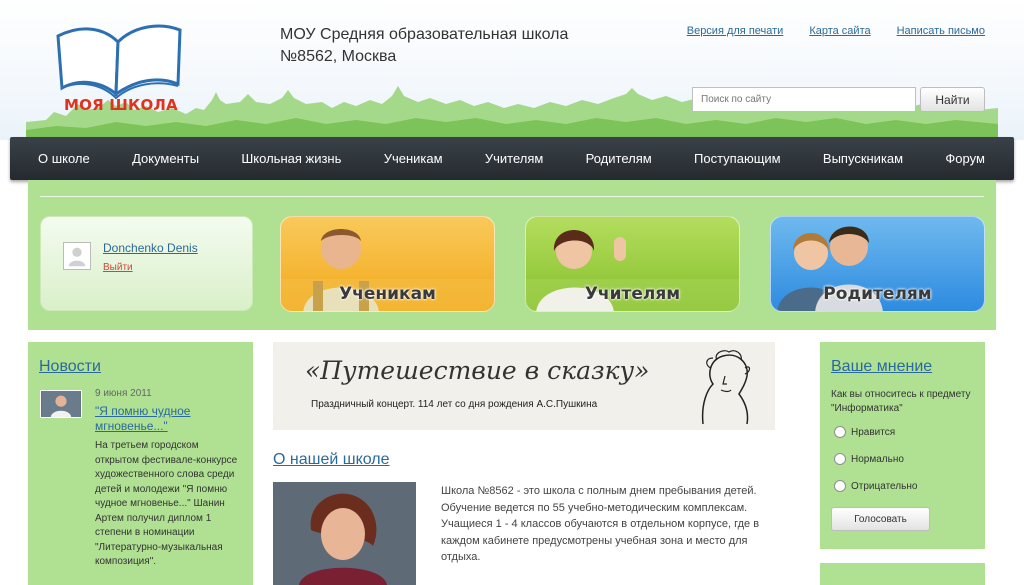 This screenshot has height=585, width=1024. I want to click on logo-text: МОЯ ШКОЛА, so click(121, 105).